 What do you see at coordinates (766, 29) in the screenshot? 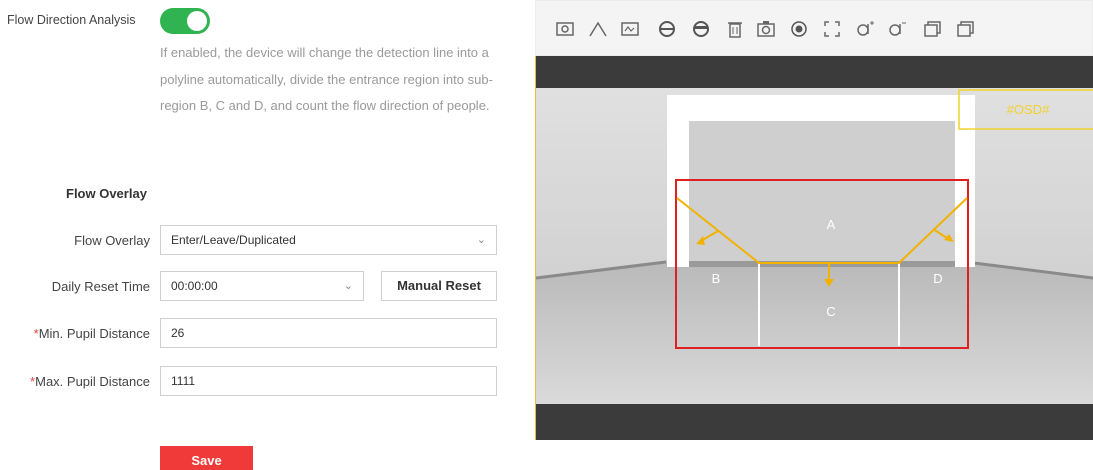
I see `camera-icon` at bounding box center [766, 29].